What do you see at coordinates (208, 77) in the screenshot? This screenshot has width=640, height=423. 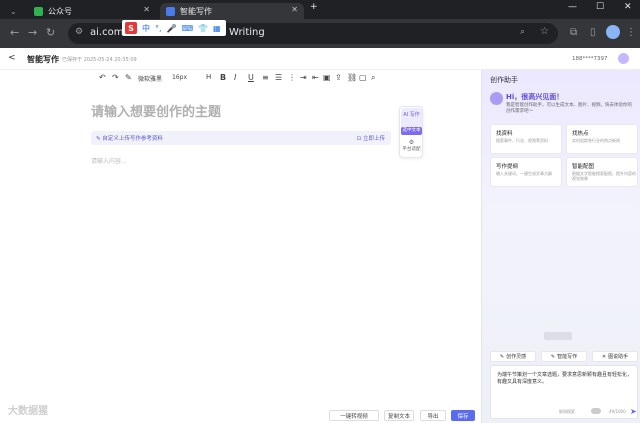 I see `heading-icon: H` at bounding box center [208, 77].